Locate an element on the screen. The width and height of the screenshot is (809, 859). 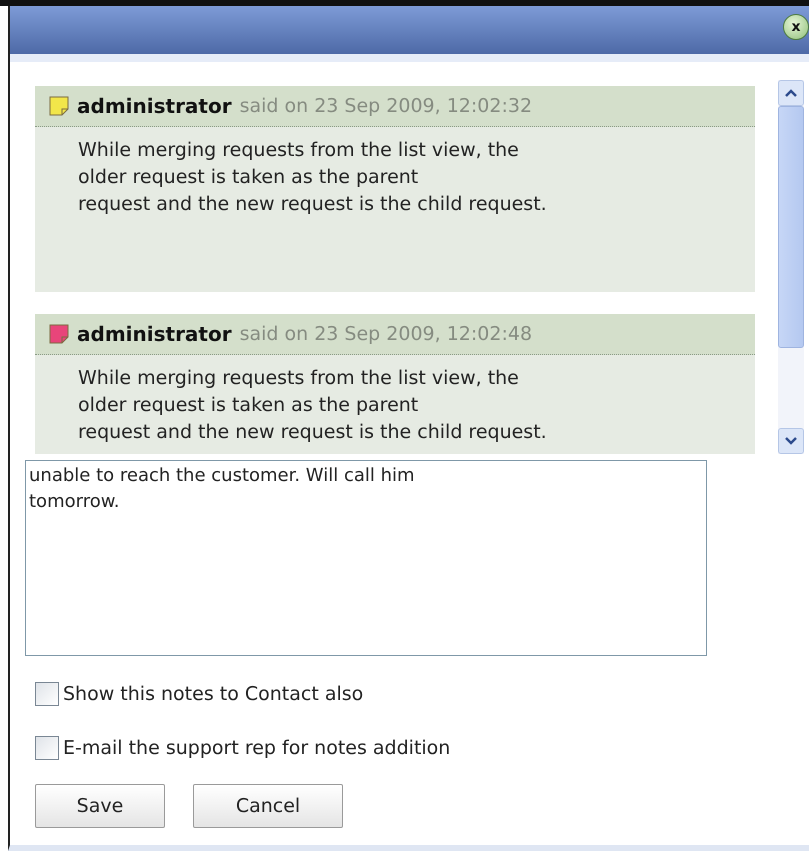
note-timestamp: said on 23 Sep 2009, 12:02:48 is located at coordinates (386, 334).